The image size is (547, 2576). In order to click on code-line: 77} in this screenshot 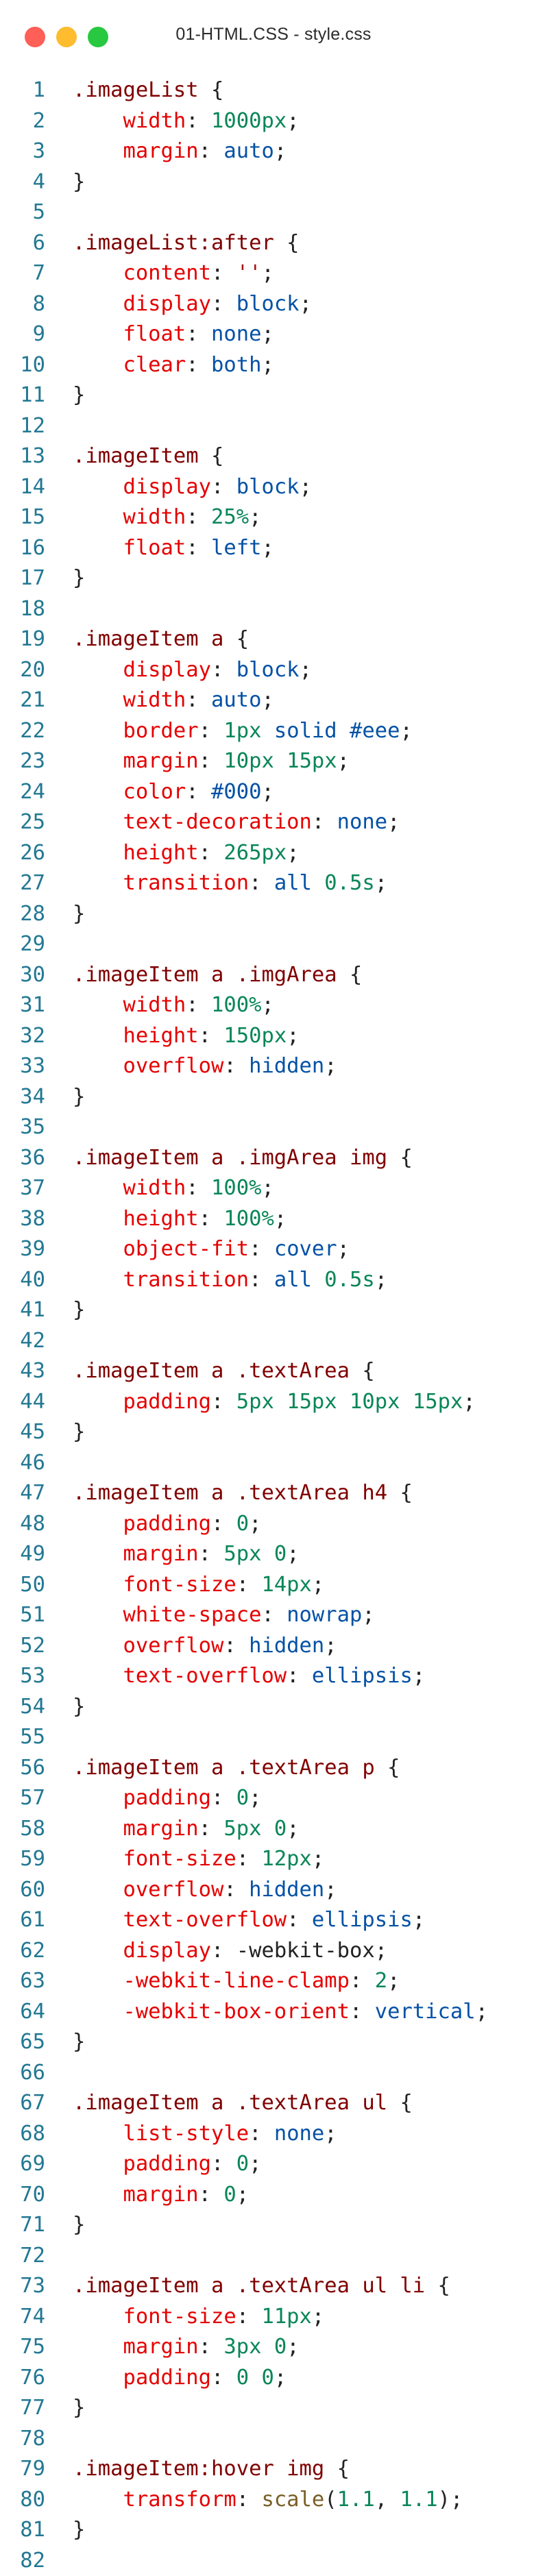, I will do `click(273, 2409)`.